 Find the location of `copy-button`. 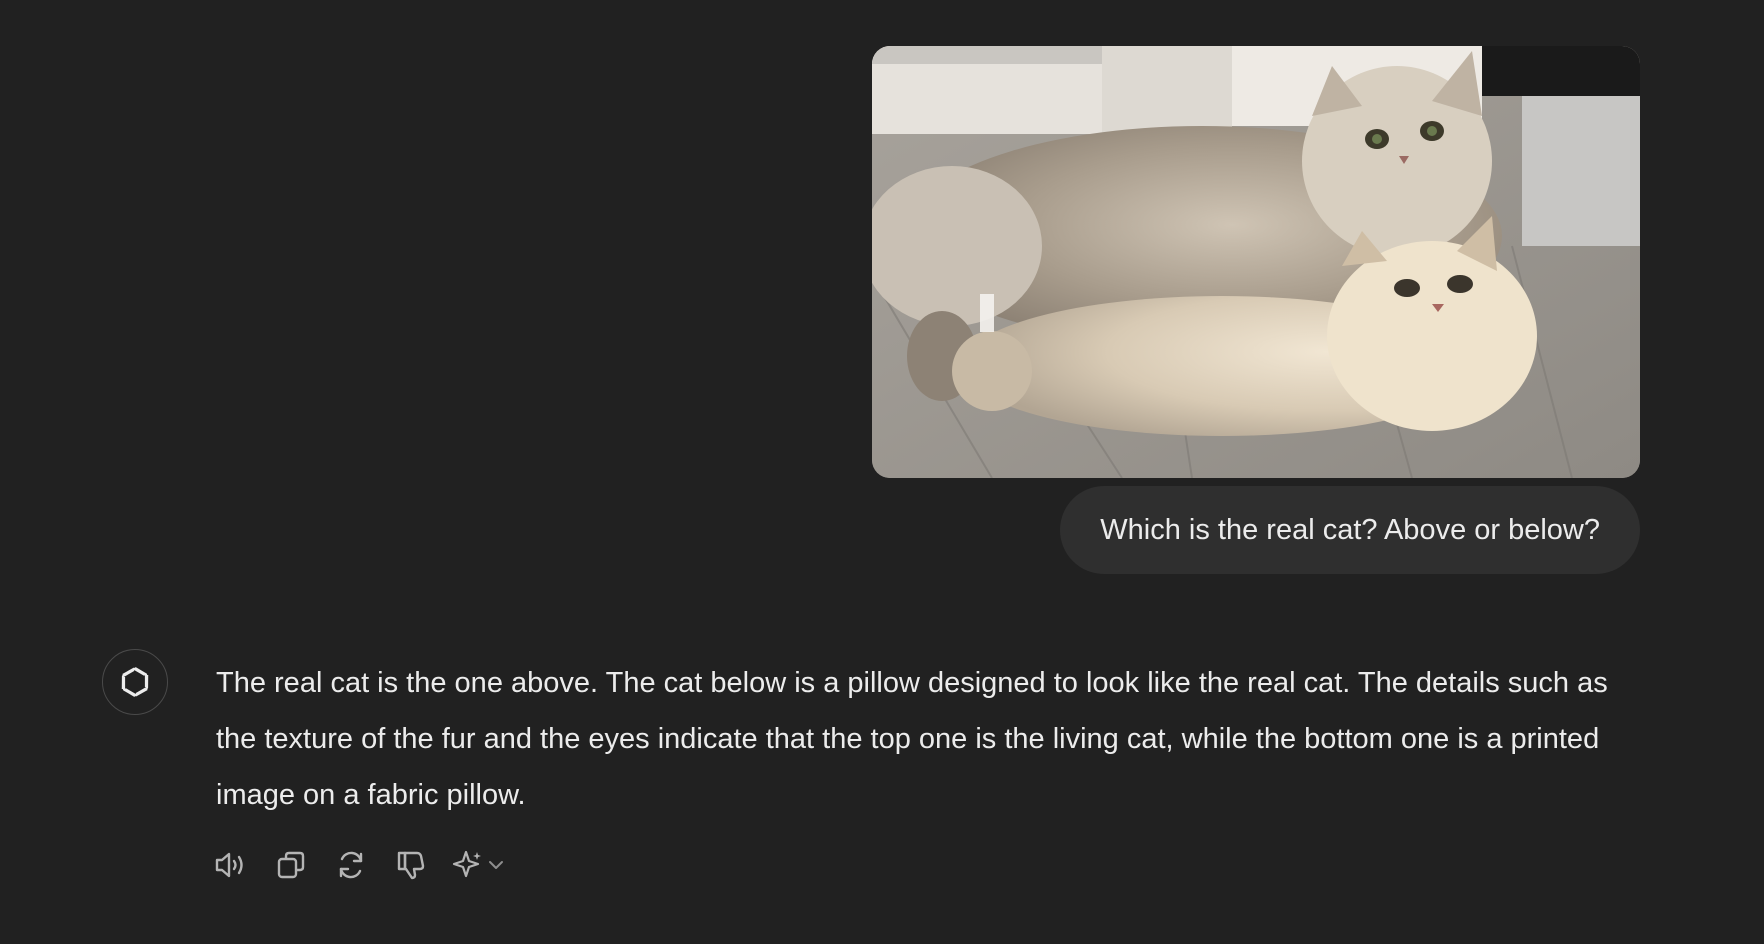

copy-button is located at coordinates (291, 865).